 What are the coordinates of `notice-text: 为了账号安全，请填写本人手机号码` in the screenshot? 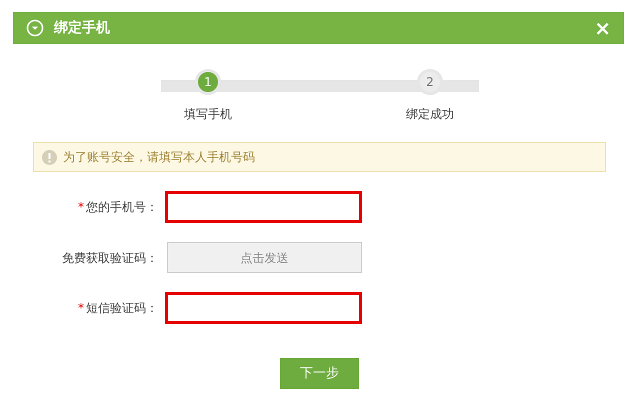 It's located at (159, 157).